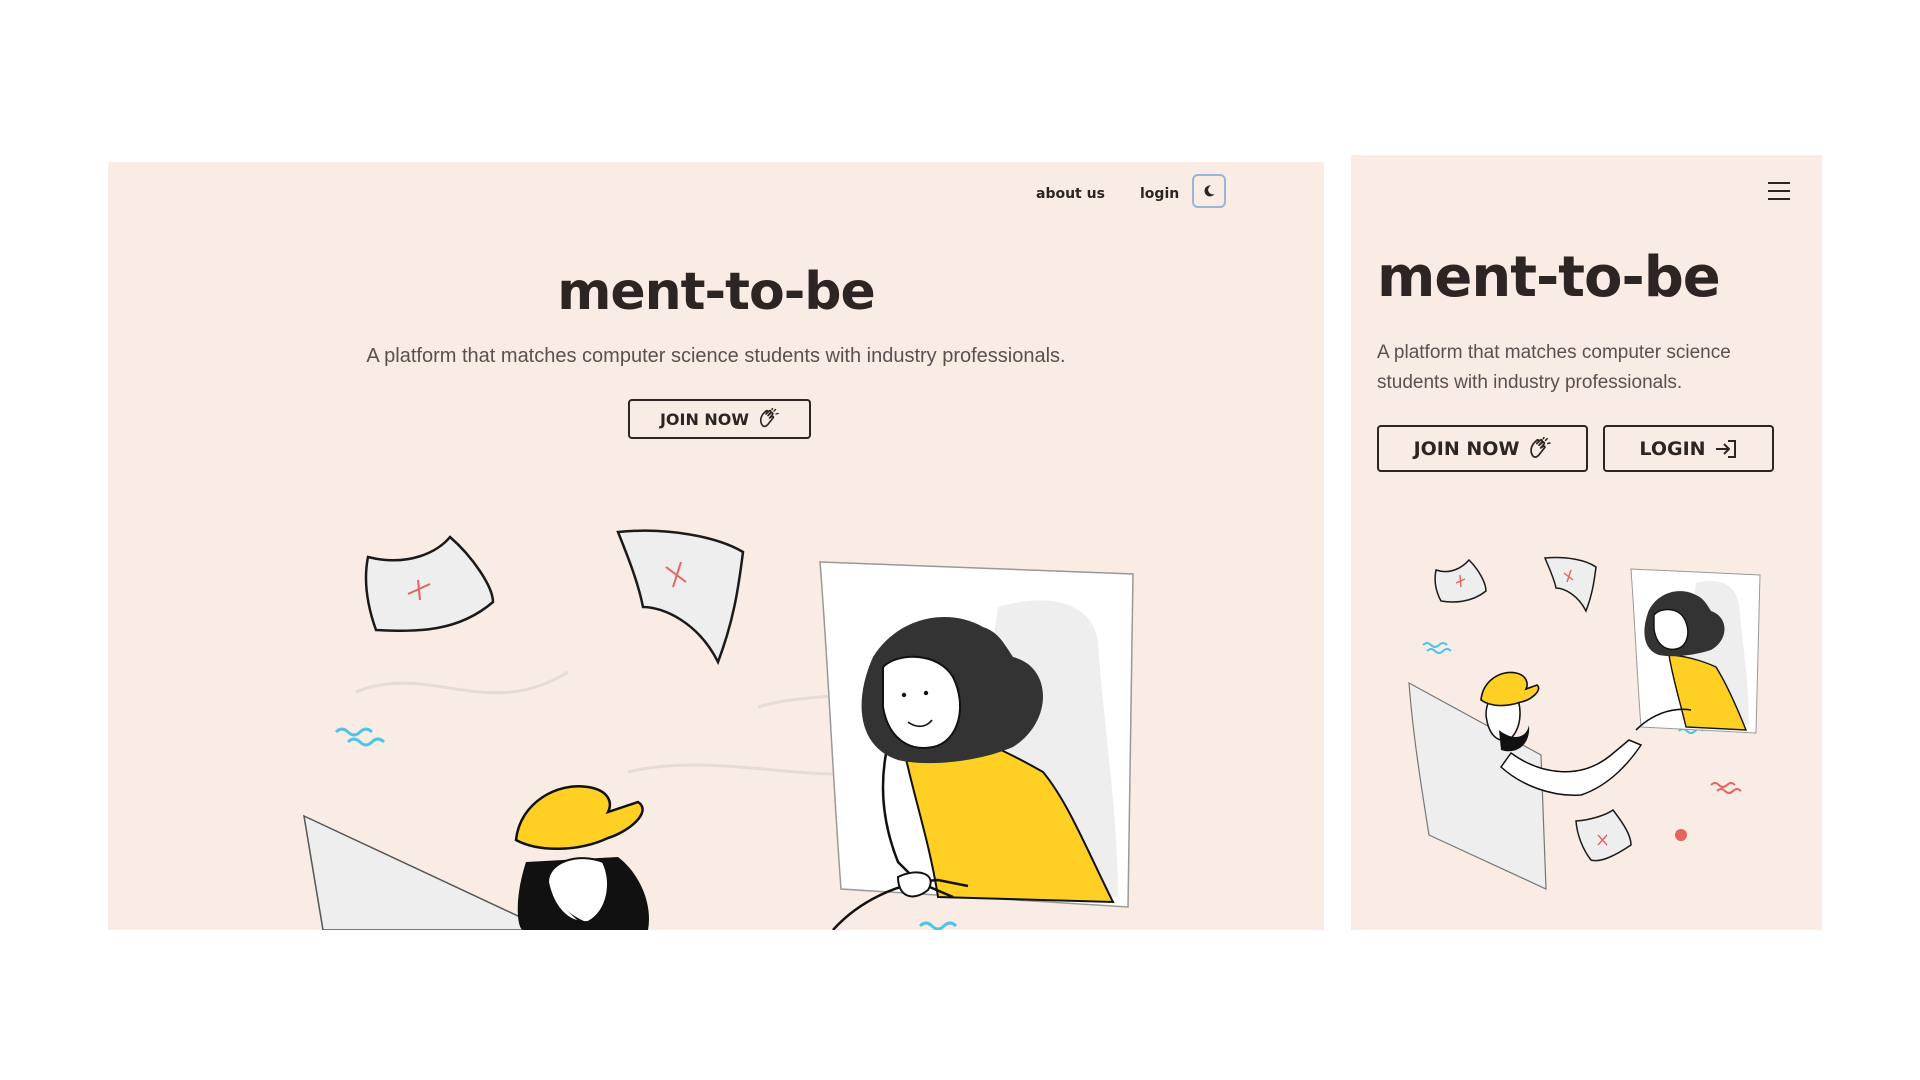 The height and width of the screenshot is (1080, 1920). What do you see at coordinates (581, 857) in the screenshot?
I see `man-with-cap` at bounding box center [581, 857].